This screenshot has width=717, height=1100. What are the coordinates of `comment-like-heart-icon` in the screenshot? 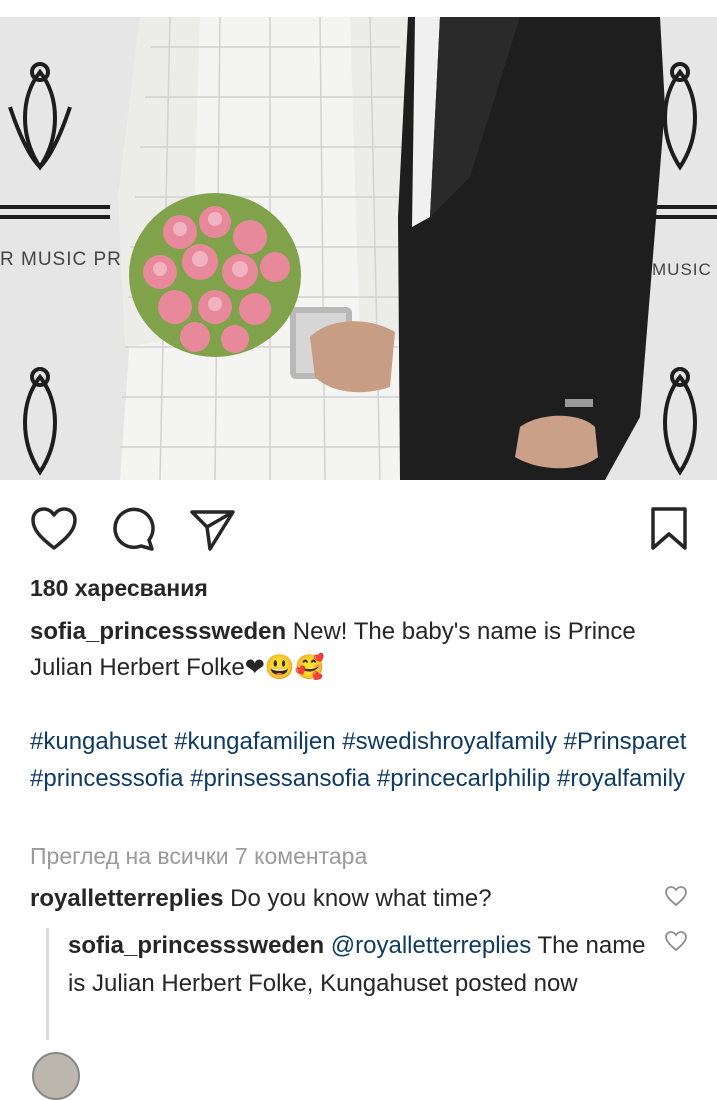 It's located at (676, 896).